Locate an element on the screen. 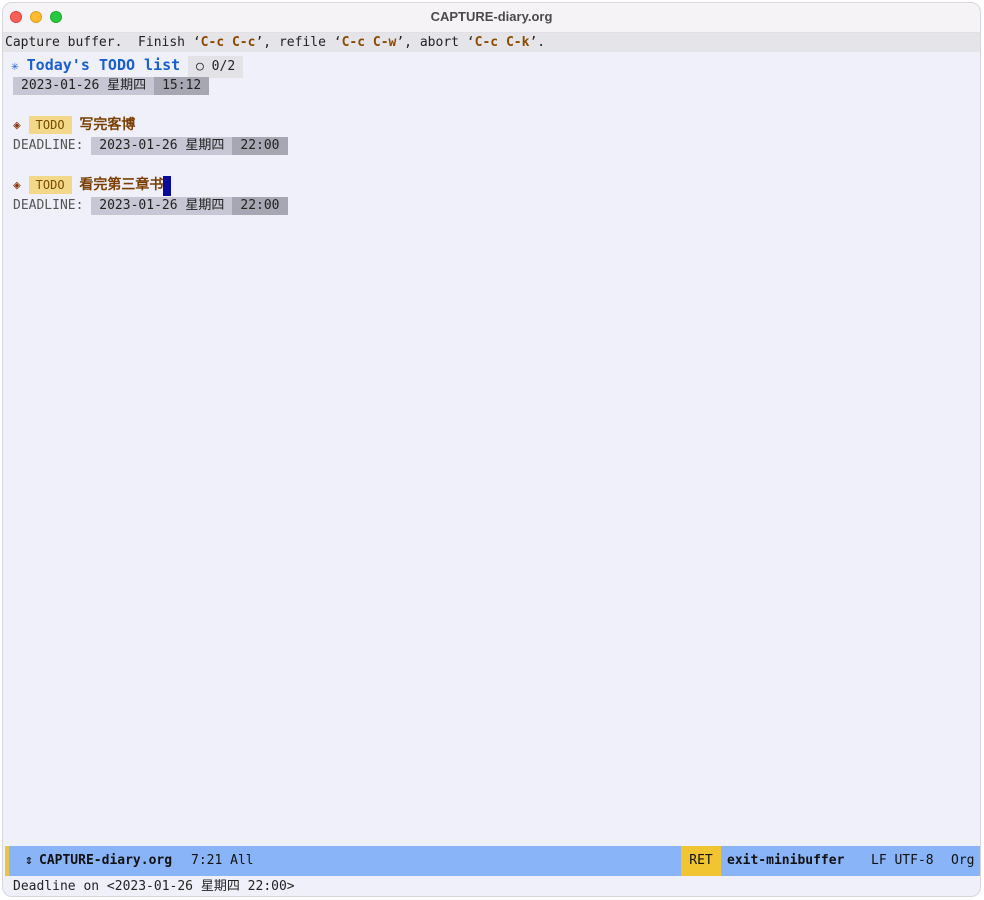 This screenshot has width=984, height=900. cursor-position: 7:21 All is located at coordinates (222, 860).